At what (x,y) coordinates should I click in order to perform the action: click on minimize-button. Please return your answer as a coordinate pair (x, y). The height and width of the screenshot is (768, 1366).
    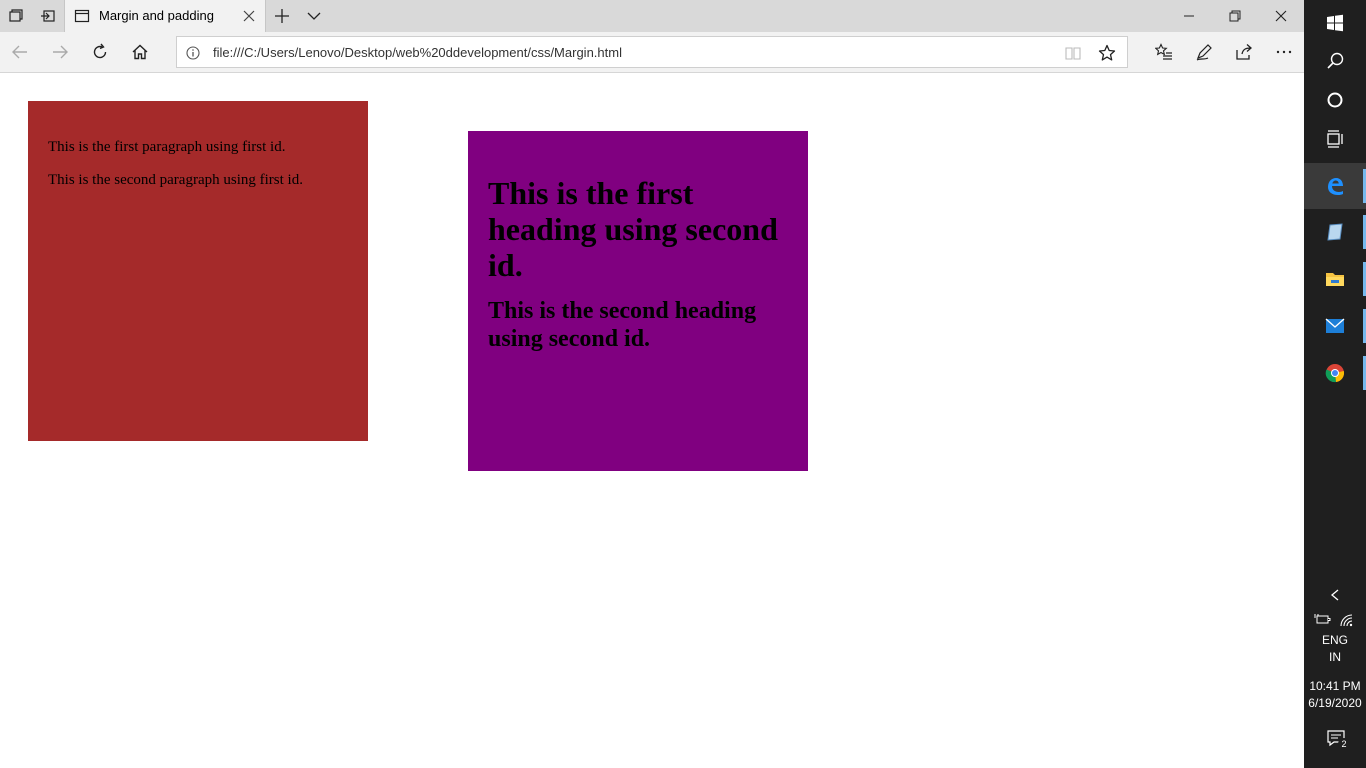
    Looking at the image, I should click on (1189, 16).